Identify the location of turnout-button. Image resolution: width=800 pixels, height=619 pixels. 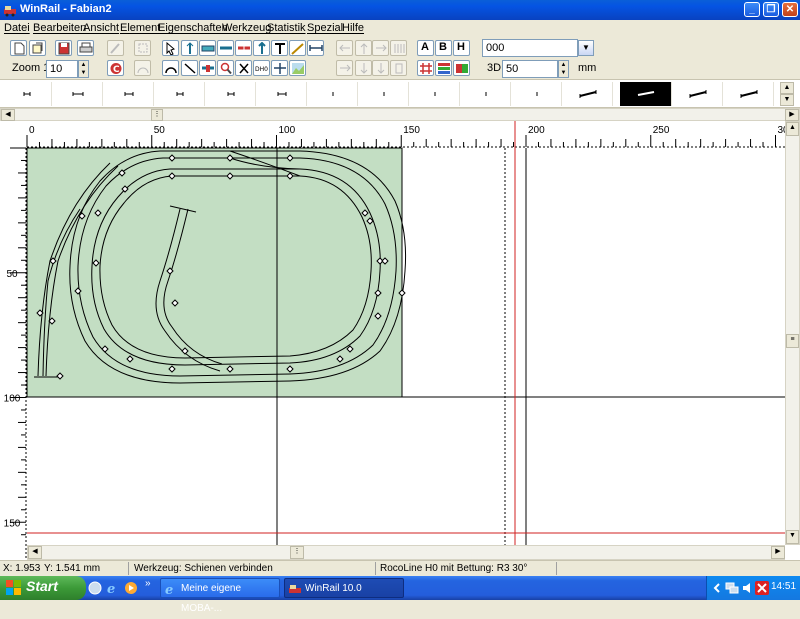
(207, 68).